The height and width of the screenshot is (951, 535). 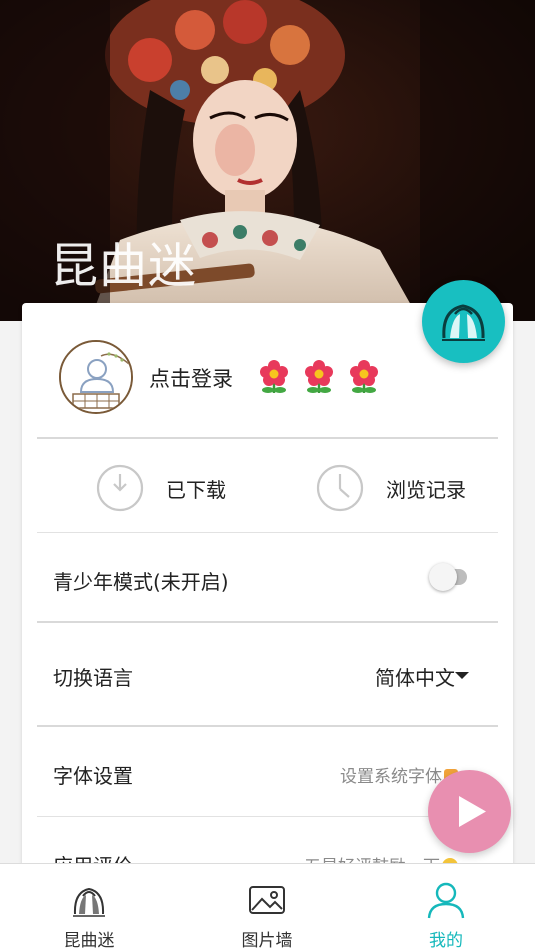 I want to click on hero-title: 昆曲迷, so click(x=124, y=266).